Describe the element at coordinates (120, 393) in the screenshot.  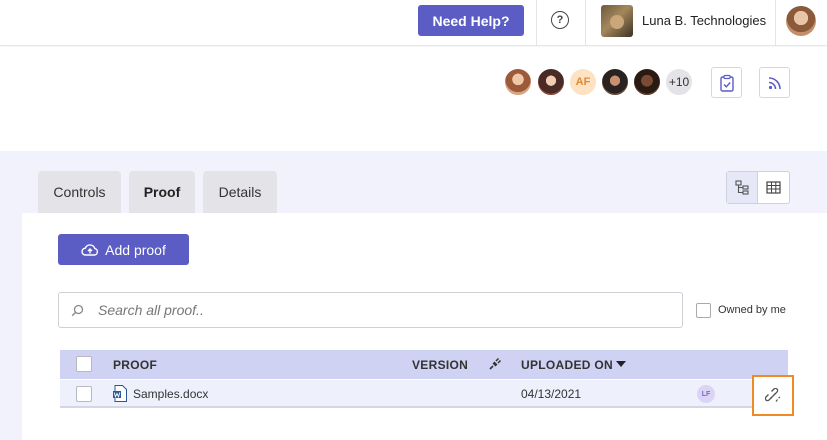
I see `word-document-icon` at that location.